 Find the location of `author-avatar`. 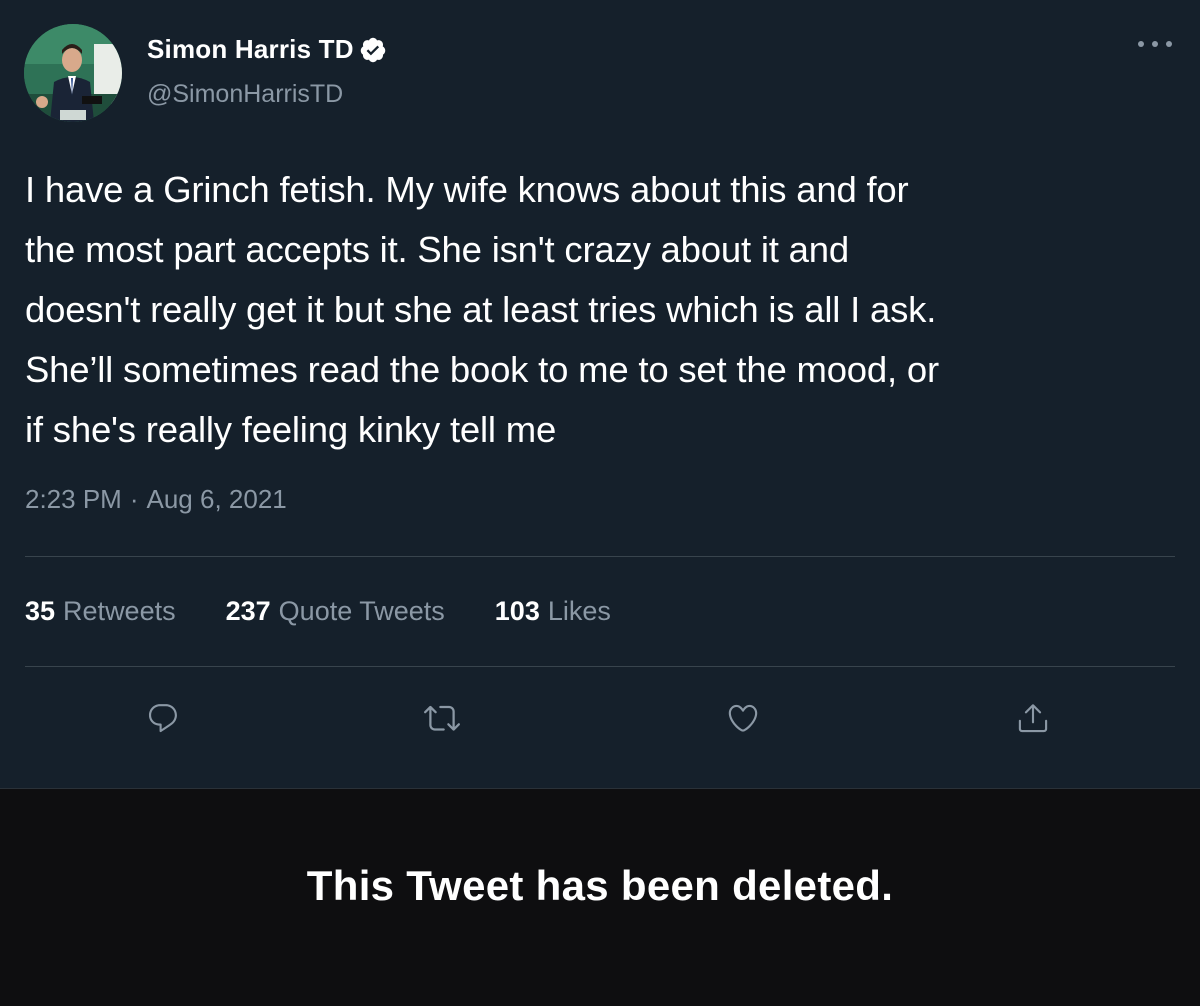

author-avatar is located at coordinates (73, 73).